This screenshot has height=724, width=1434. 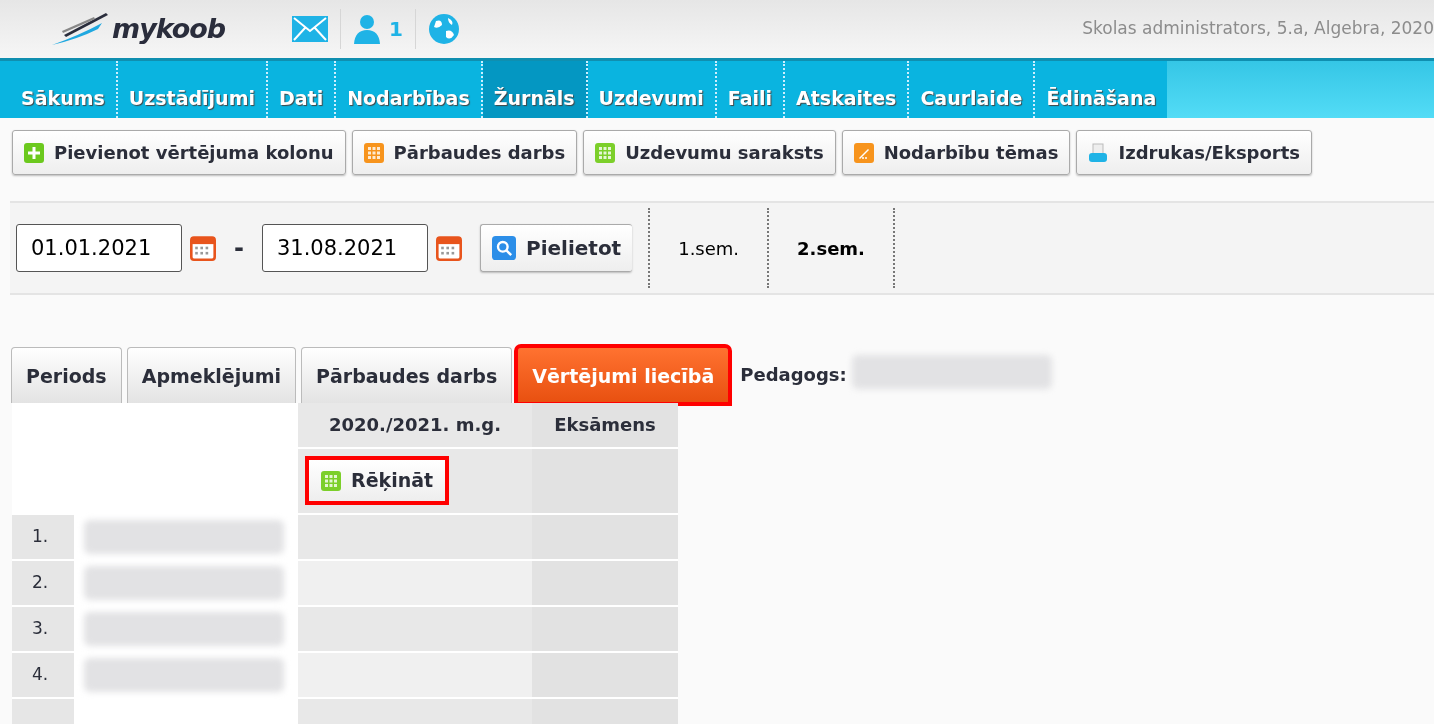 I want to click on date-from-field: 01.01.2021, so click(x=99, y=248).